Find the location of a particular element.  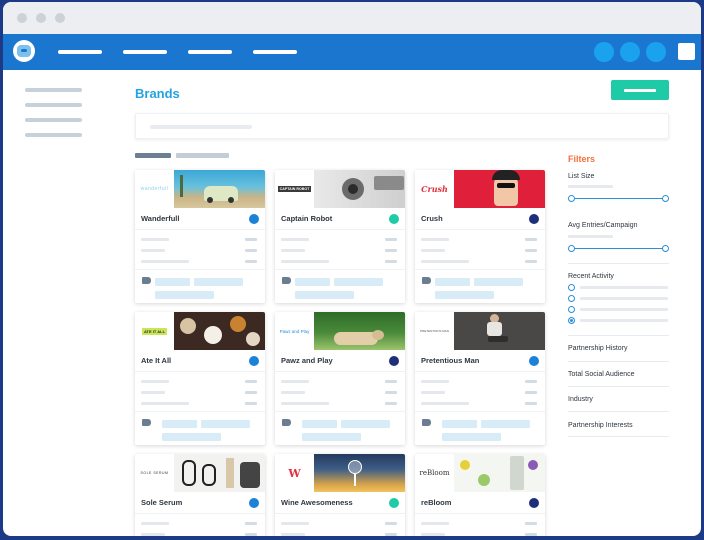

brand-card: SOLE SERUM Sole Serum is located at coordinates (200, 495).